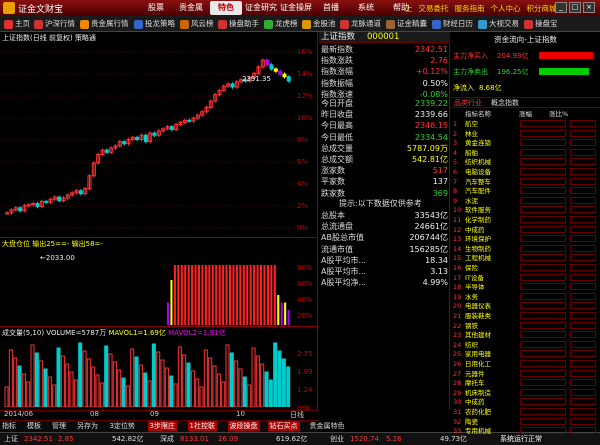 The width and height of the screenshot is (600, 445). I want to click on sector-name: 摩托车, so click(475, 383).